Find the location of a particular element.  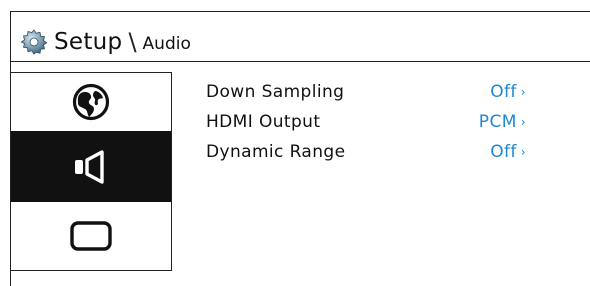

menu-item-label: HDMI Output is located at coordinates (263, 122).